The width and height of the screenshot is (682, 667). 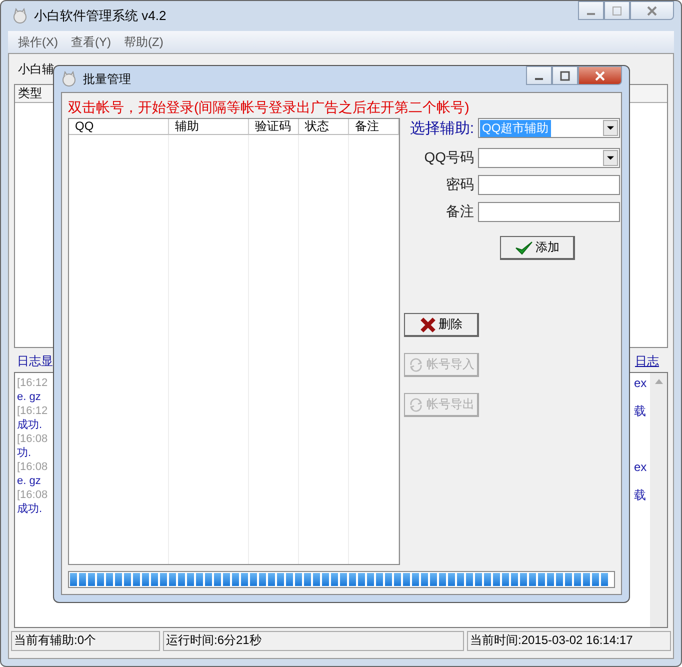 I want to click on delete-button: 删除, so click(x=441, y=325).